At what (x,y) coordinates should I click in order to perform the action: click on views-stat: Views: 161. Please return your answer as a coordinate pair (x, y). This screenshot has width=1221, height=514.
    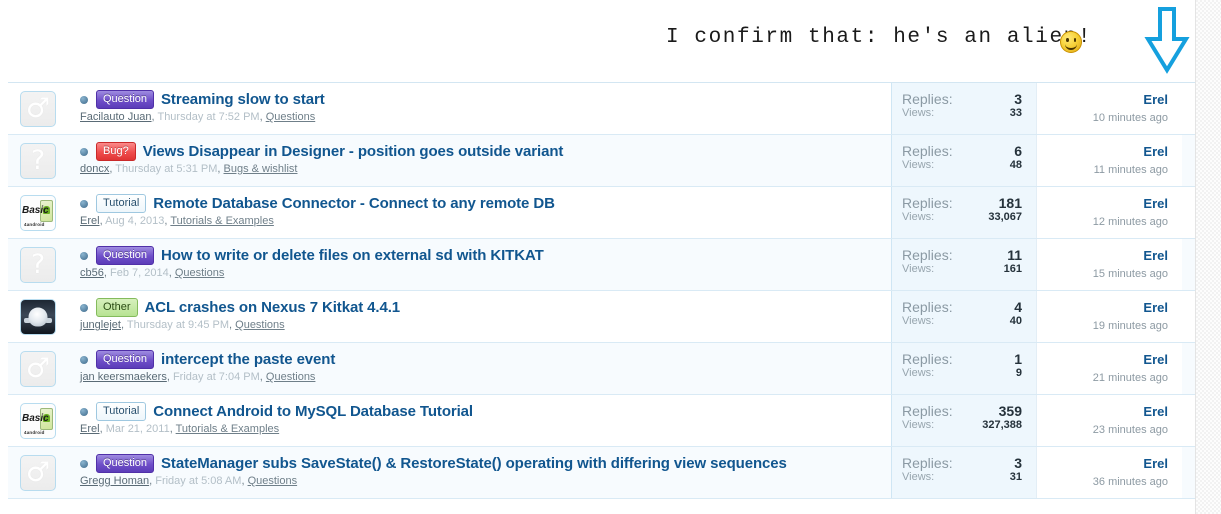
    Looking at the image, I should click on (962, 269).